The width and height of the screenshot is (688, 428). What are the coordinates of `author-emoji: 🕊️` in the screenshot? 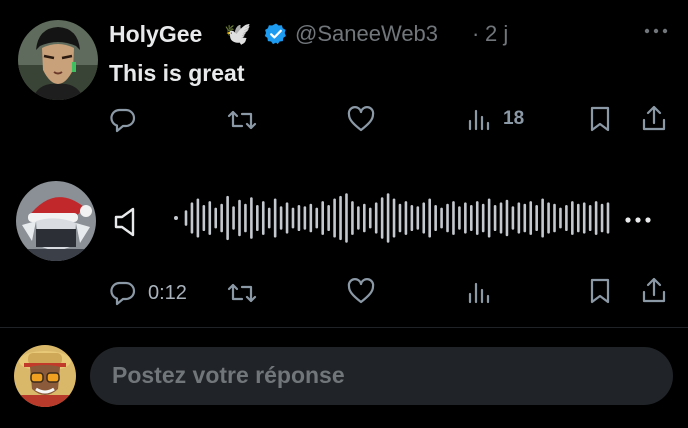 It's located at (238, 33).